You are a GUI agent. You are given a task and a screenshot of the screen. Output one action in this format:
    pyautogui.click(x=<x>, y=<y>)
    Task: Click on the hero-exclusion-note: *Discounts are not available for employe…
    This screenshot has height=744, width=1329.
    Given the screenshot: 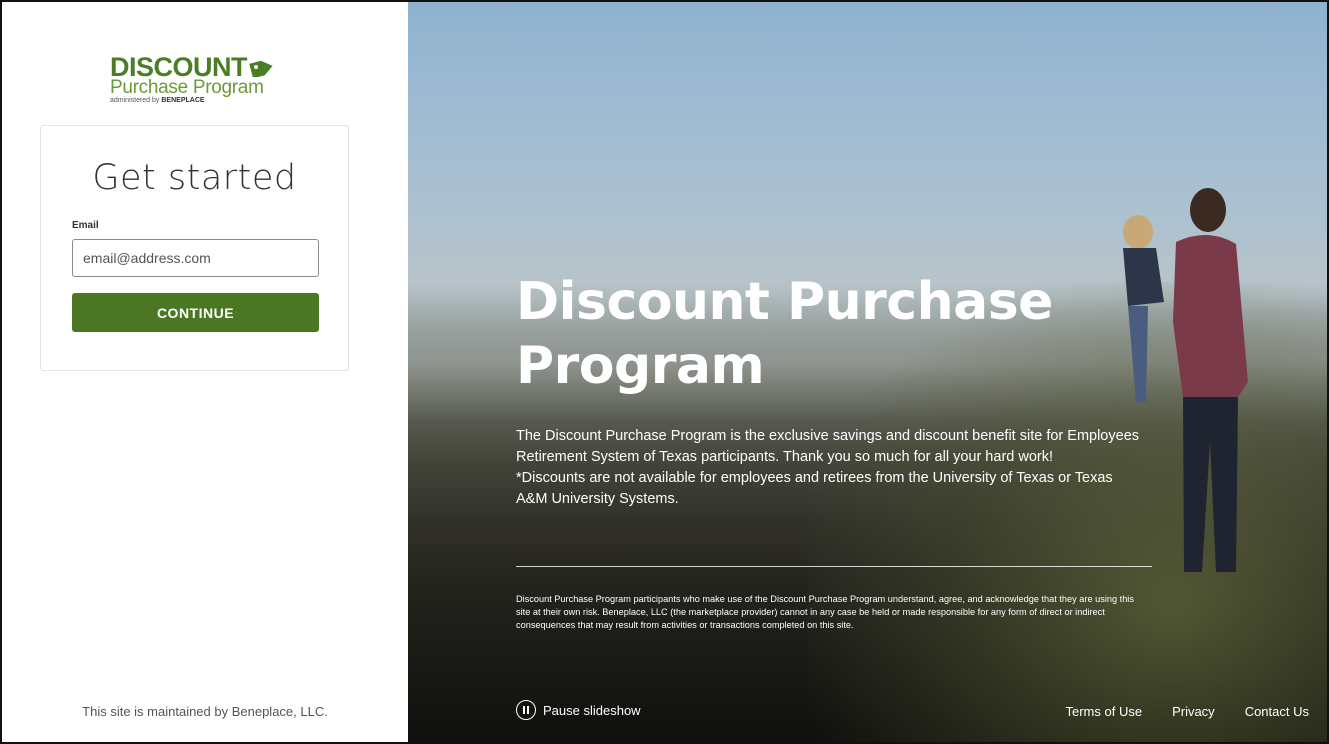 What is the action you would take?
    pyautogui.click(x=814, y=488)
    